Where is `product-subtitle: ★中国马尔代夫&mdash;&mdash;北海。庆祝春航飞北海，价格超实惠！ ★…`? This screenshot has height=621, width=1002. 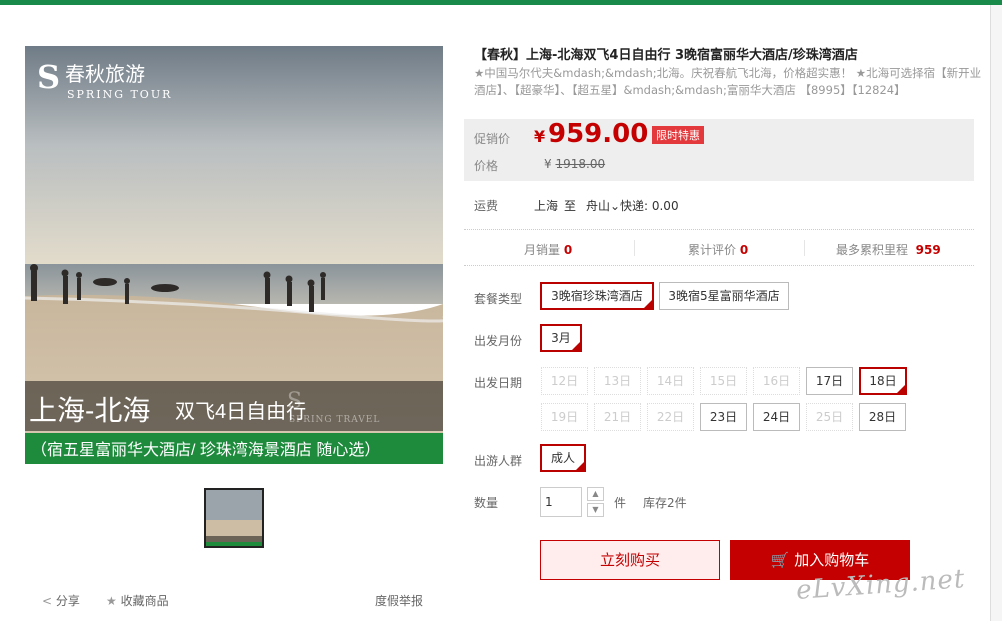
product-subtitle: ★中国马尔代夫&mdash;&mdash;北海。庆祝春航飞北海，价格超实惠！ ★… is located at coordinates (728, 81).